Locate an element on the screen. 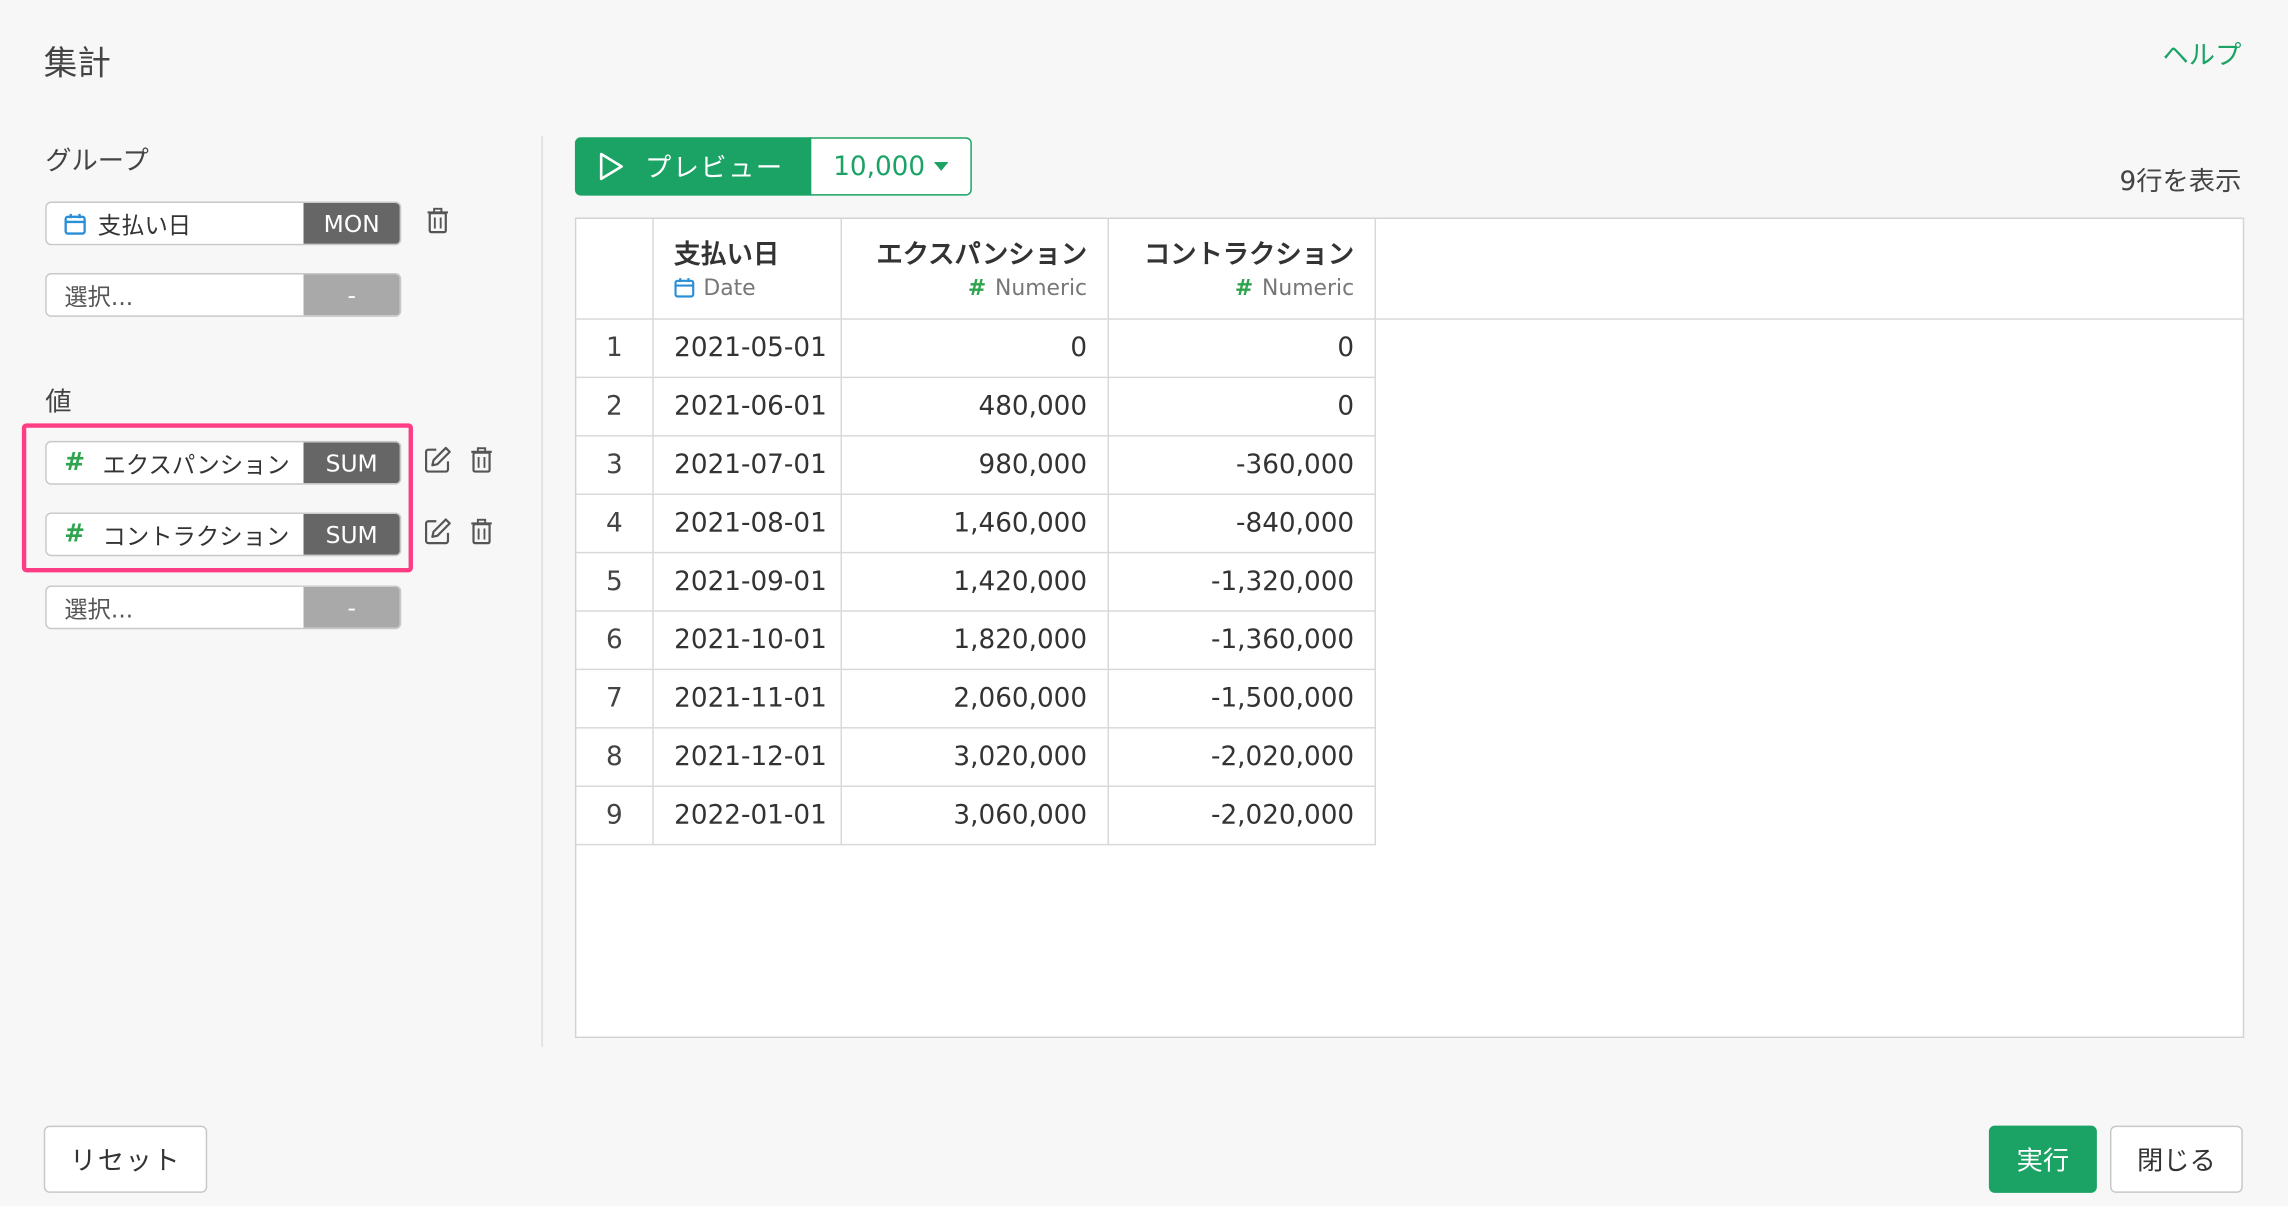  table-row: 2 2021-06-01 480,000 0 is located at coordinates (976, 407).